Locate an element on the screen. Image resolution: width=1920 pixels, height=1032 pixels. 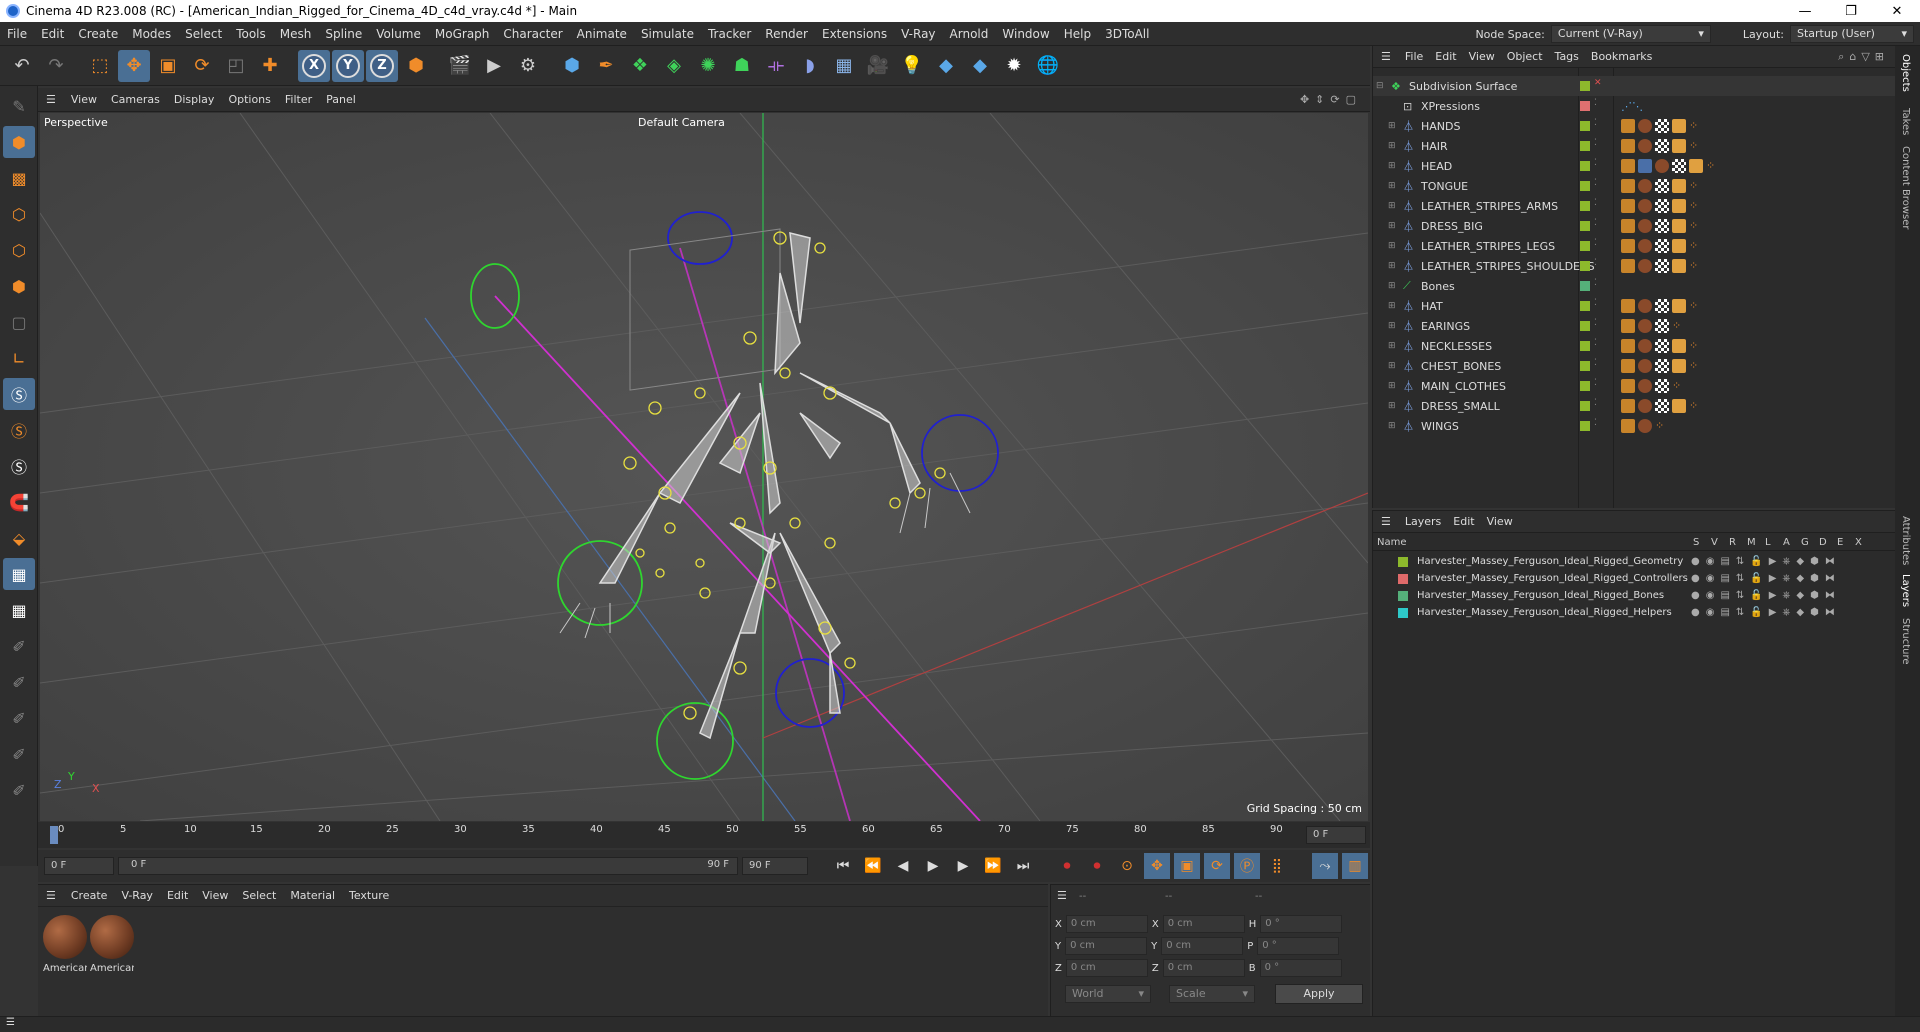
tab-attributes: Attributes is located at coordinates (1905, 540).